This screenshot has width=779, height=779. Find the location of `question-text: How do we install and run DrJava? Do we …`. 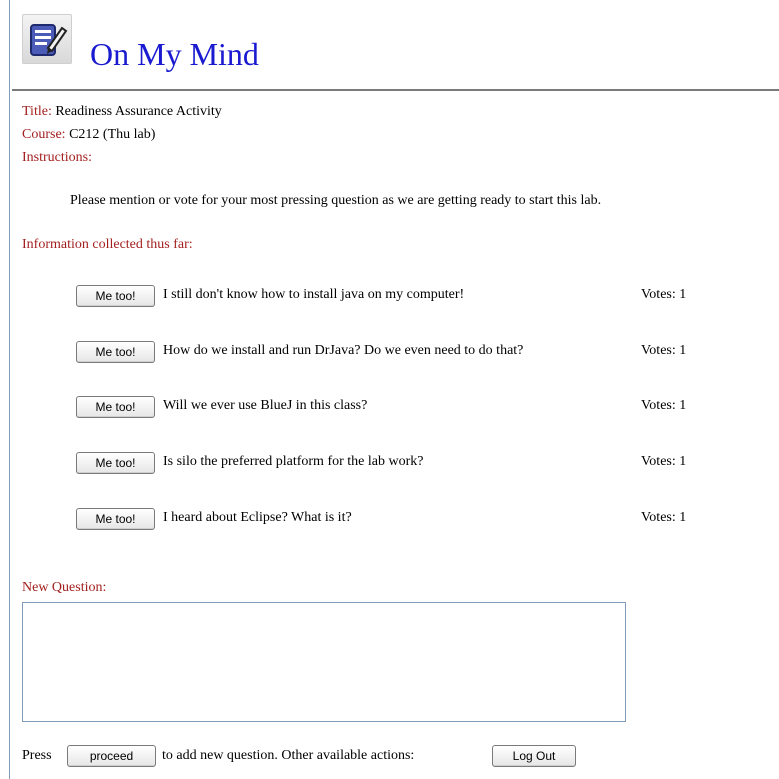

question-text: How do we install and run DrJava? Do we … is located at coordinates (343, 350).